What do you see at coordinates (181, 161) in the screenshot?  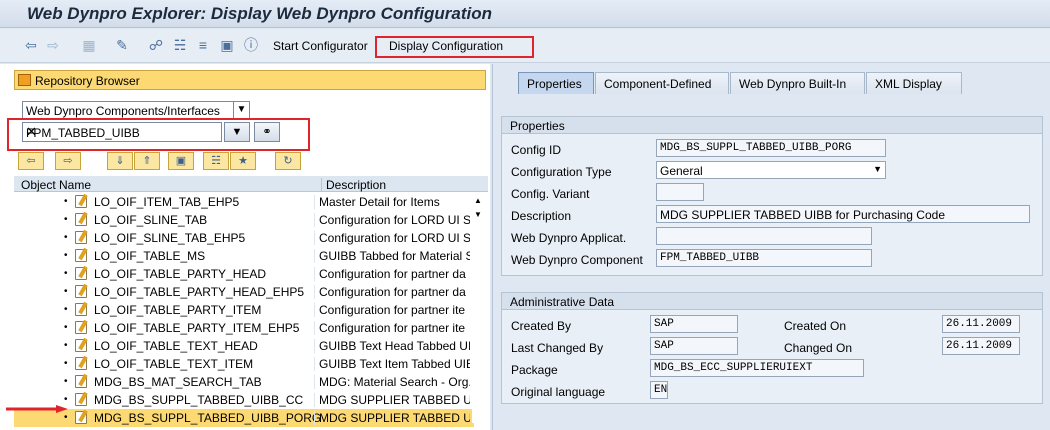 I see `find-icon: ▣` at bounding box center [181, 161].